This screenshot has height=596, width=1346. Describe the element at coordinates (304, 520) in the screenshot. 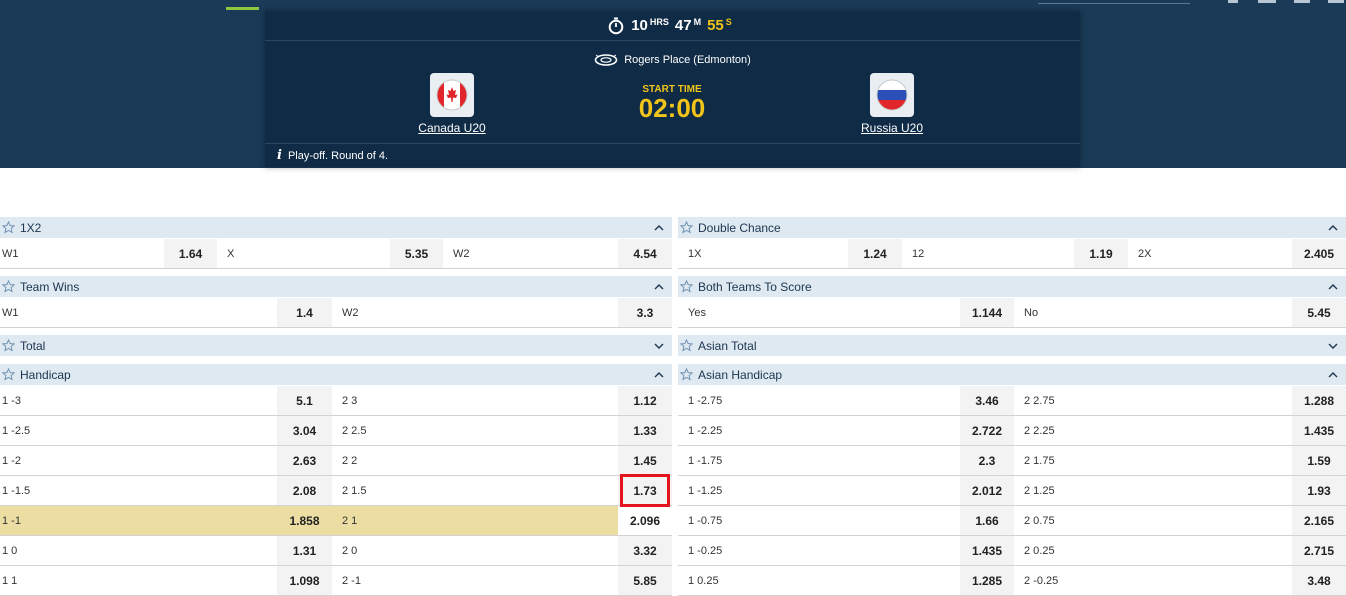

I see `odds-button: 1.858` at that location.